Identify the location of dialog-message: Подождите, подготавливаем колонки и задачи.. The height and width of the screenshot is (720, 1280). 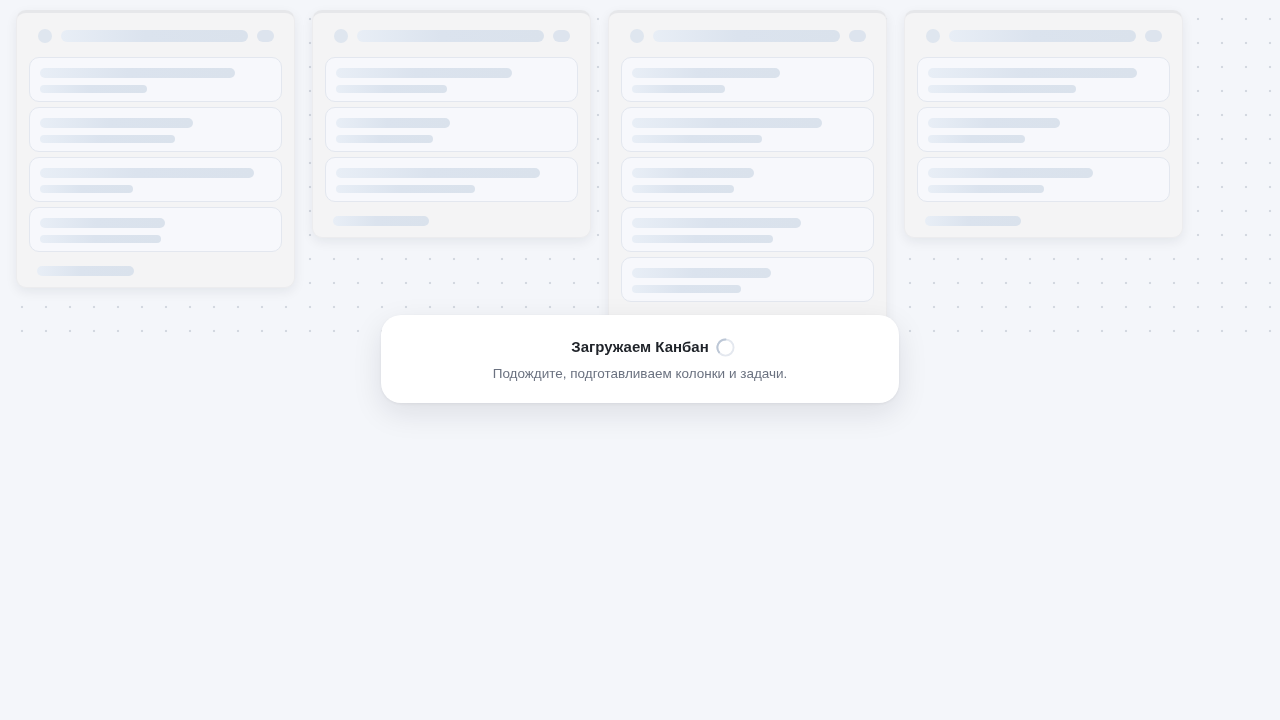
(640, 374).